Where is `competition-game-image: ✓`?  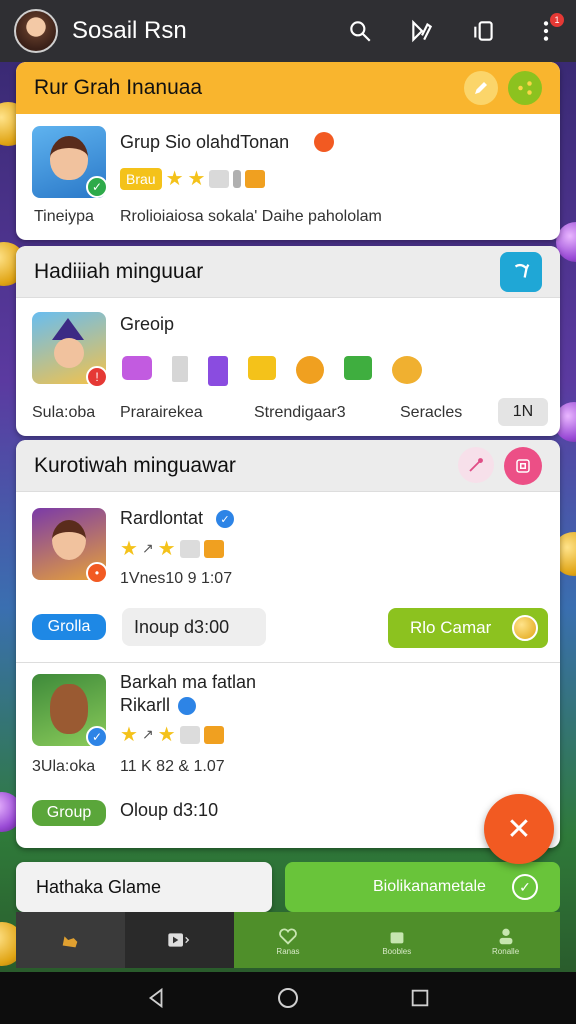
competition-game-image: ✓ is located at coordinates (70, 711).